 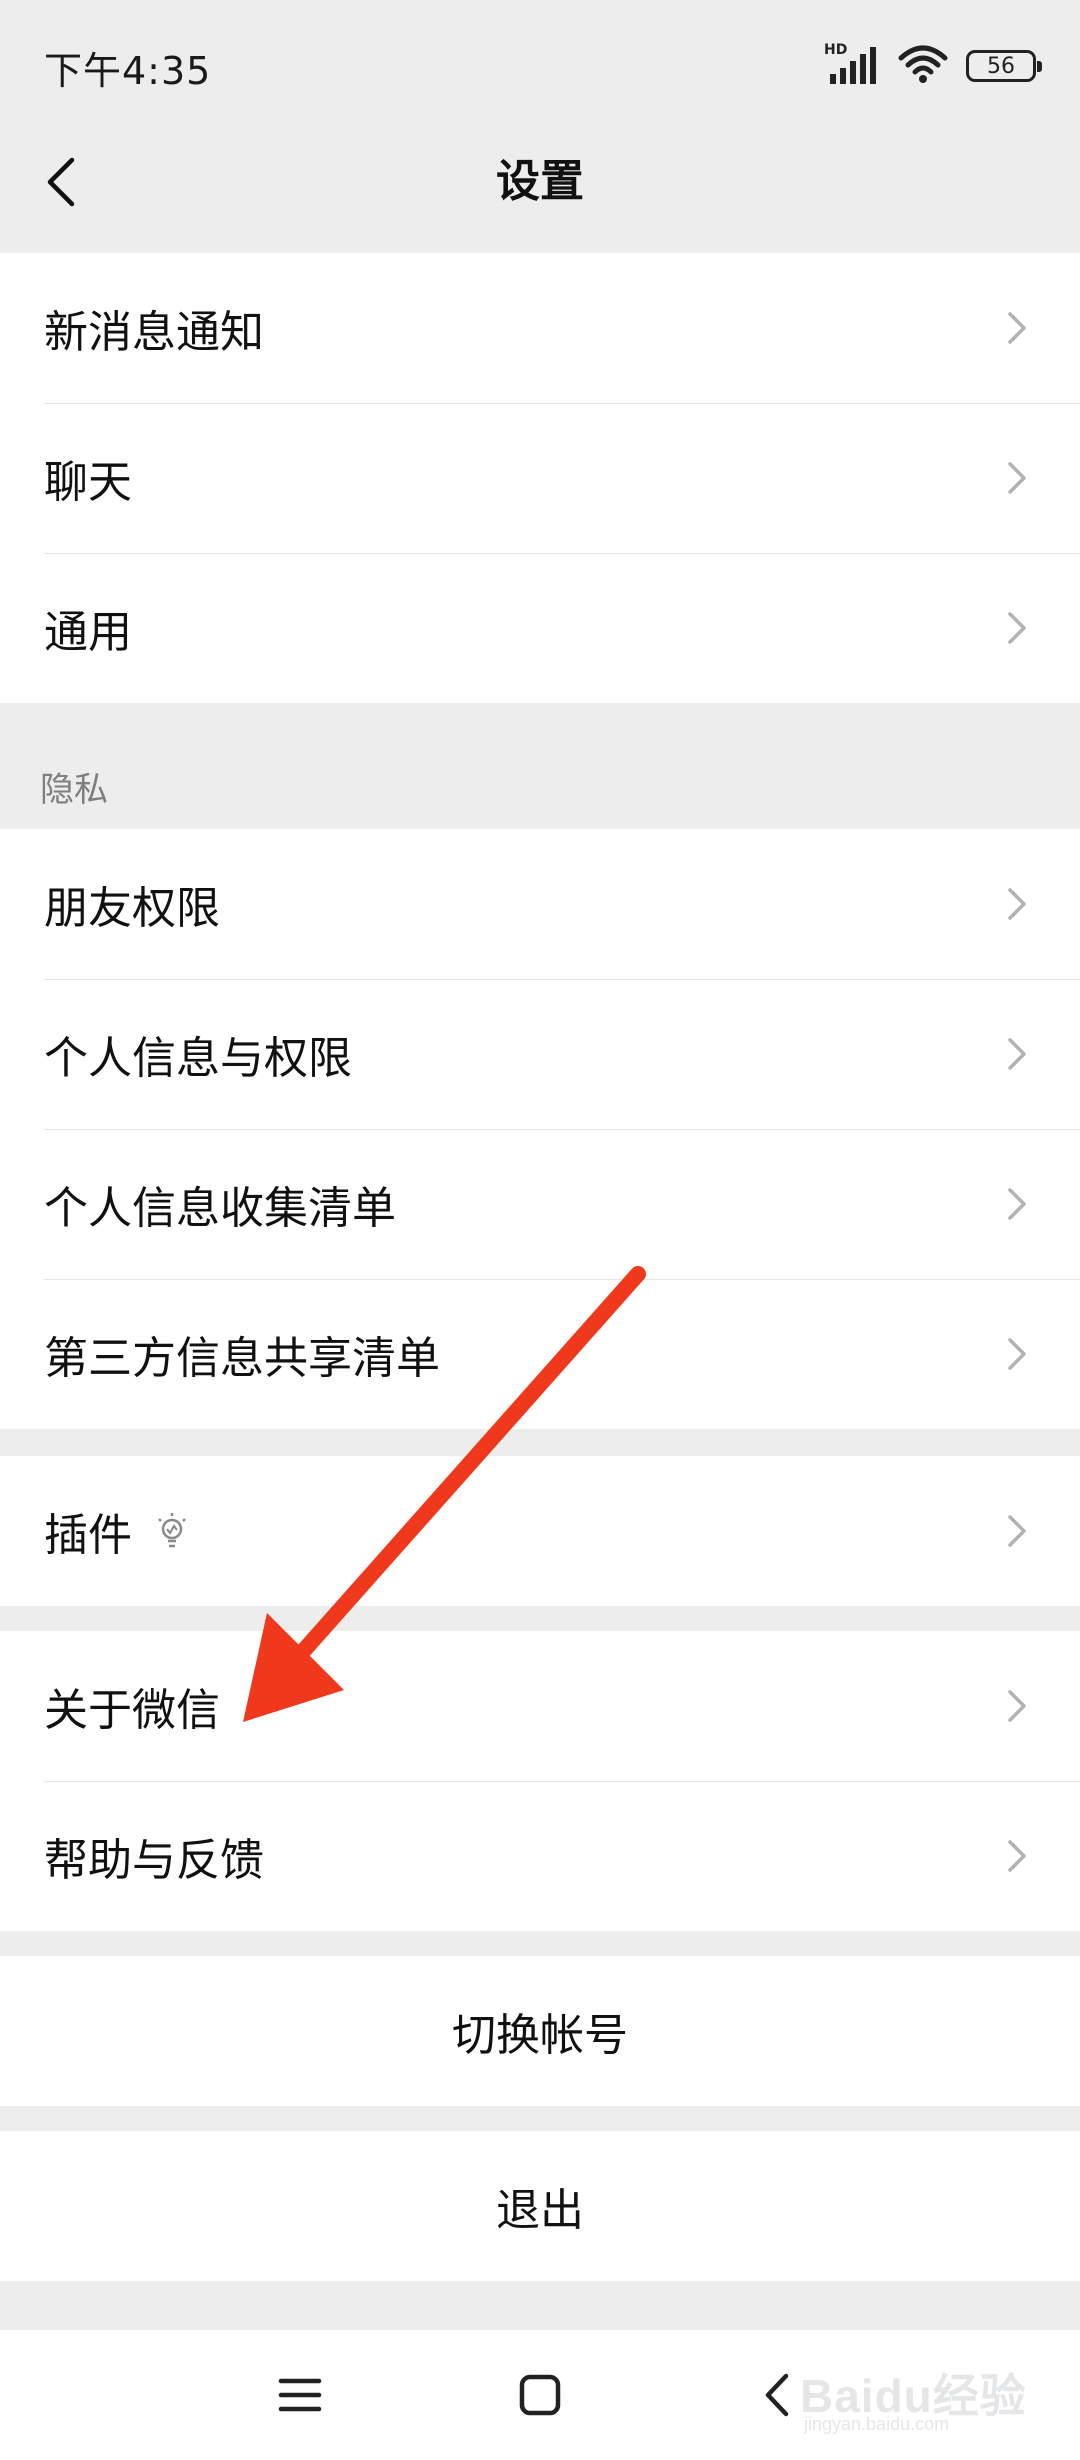 I want to click on menu-icon, so click(x=300, y=2395).